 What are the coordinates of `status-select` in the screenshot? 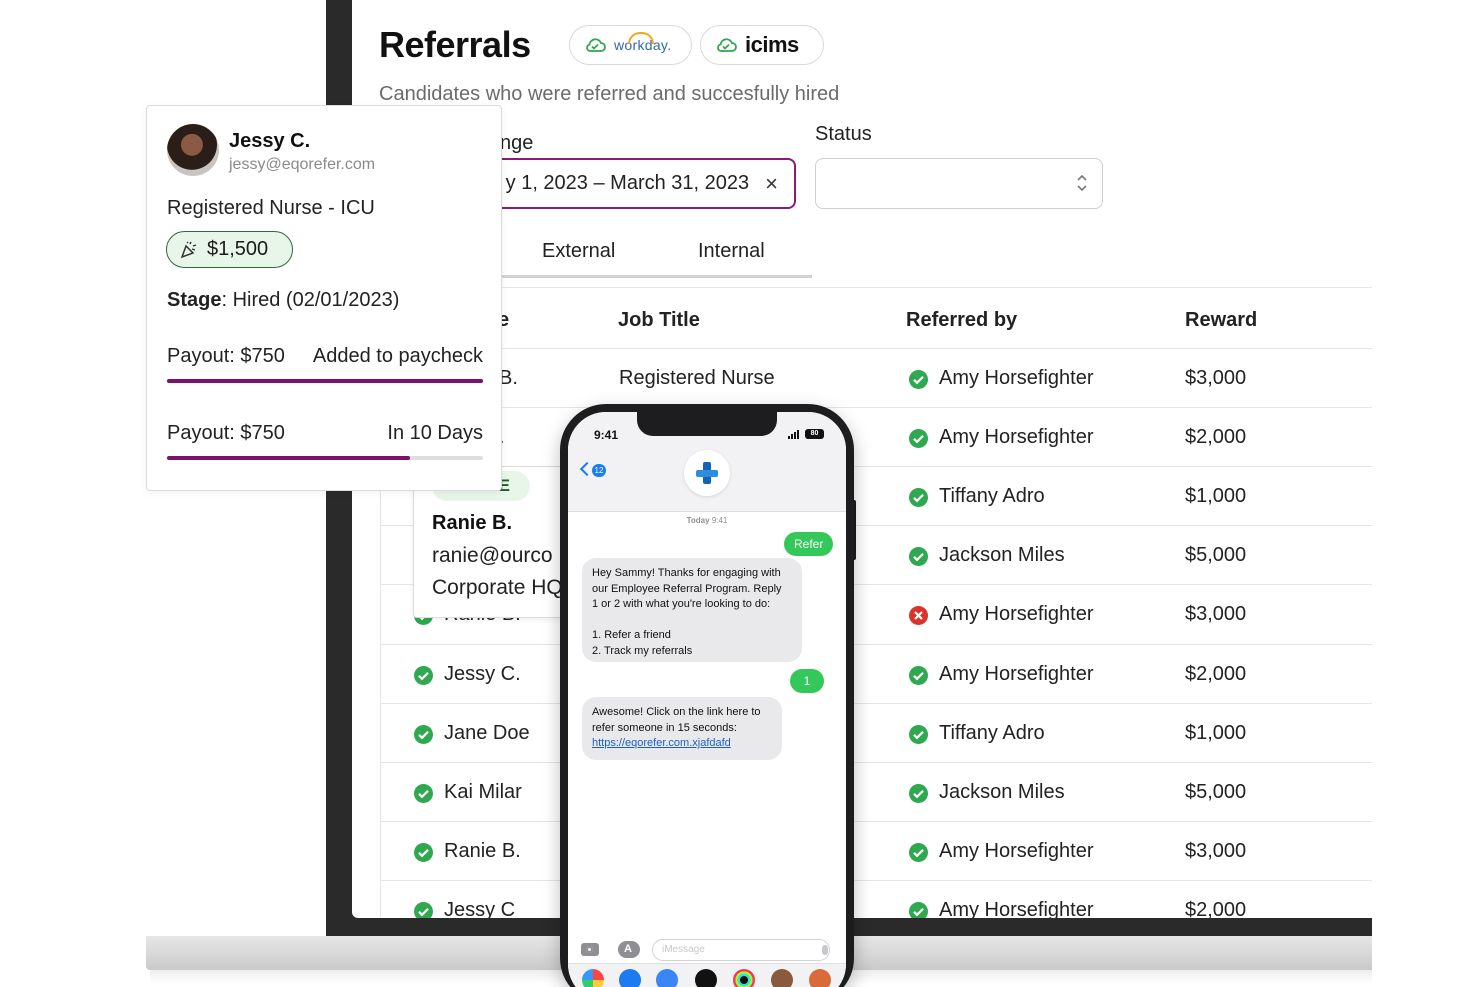 It's located at (959, 183).